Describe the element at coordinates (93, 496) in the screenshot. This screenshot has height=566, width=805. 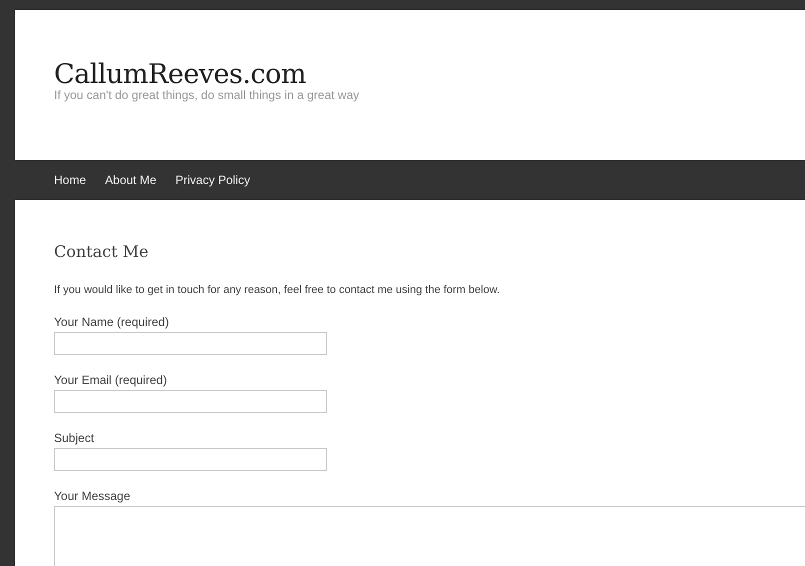
I see `field-label: Your Message` at that location.